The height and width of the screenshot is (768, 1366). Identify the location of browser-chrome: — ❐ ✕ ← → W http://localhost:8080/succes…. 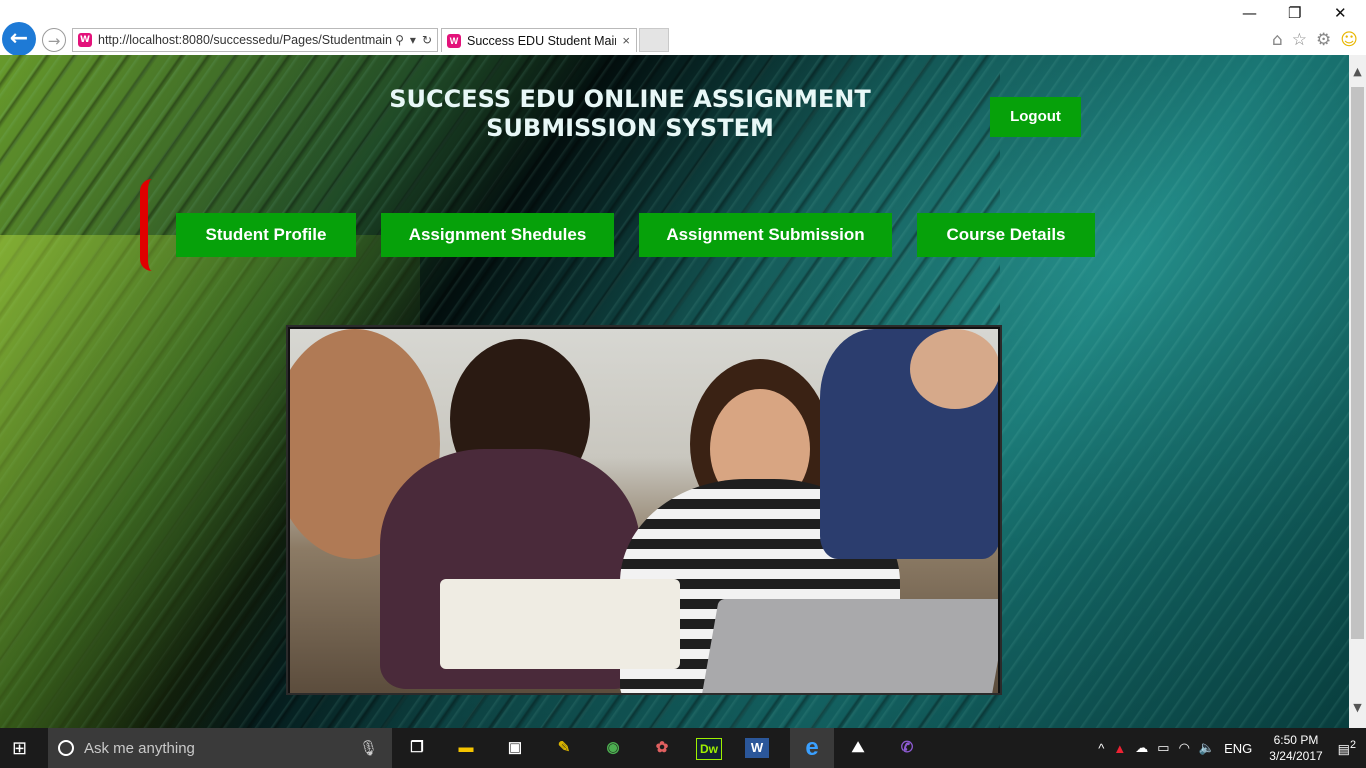
(683, 28).